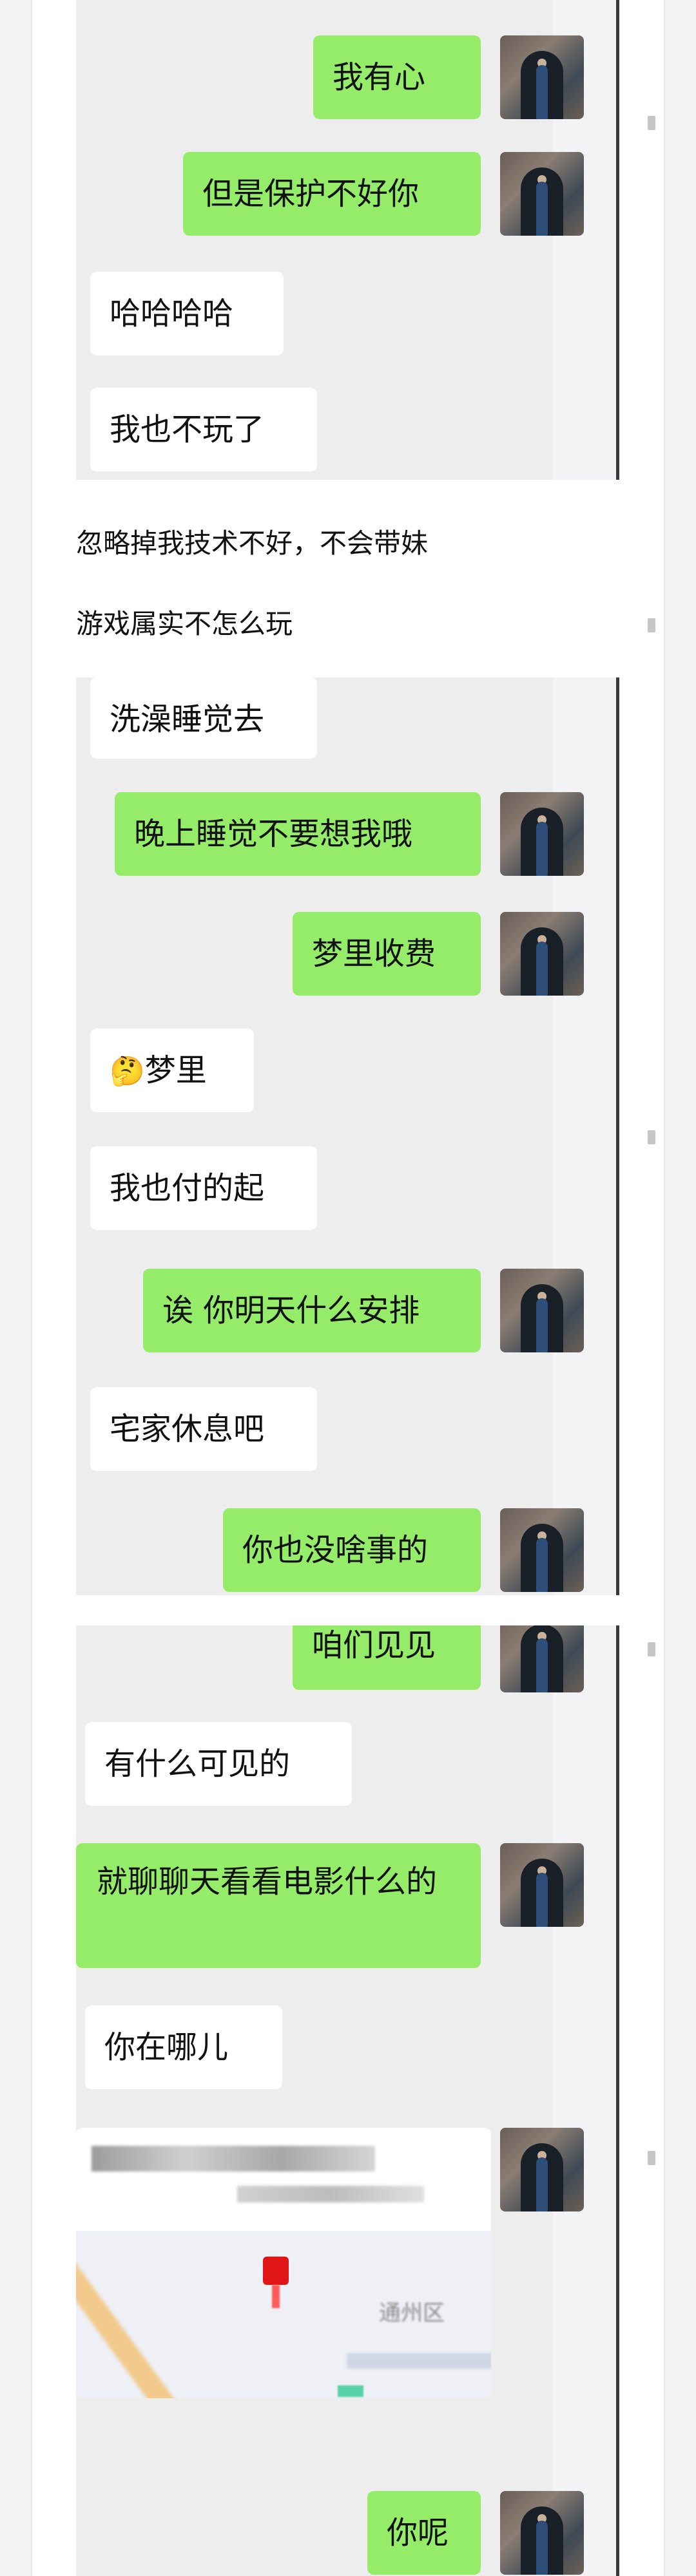 The width and height of the screenshot is (696, 2576). I want to click on message-bubble-incoming: 有什么可见的, so click(219, 1764).